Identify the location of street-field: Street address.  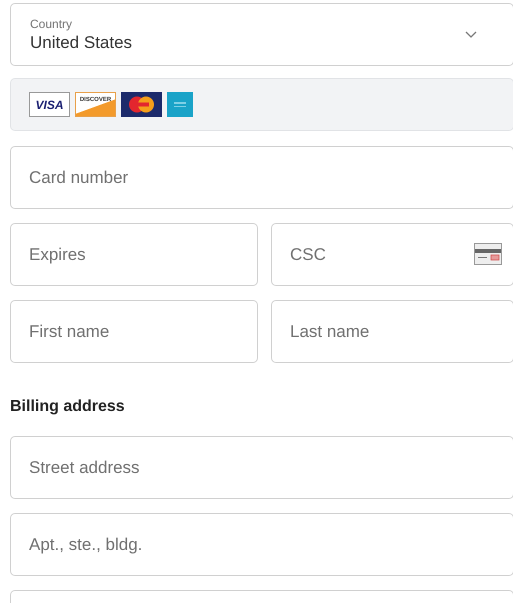
(261, 467).